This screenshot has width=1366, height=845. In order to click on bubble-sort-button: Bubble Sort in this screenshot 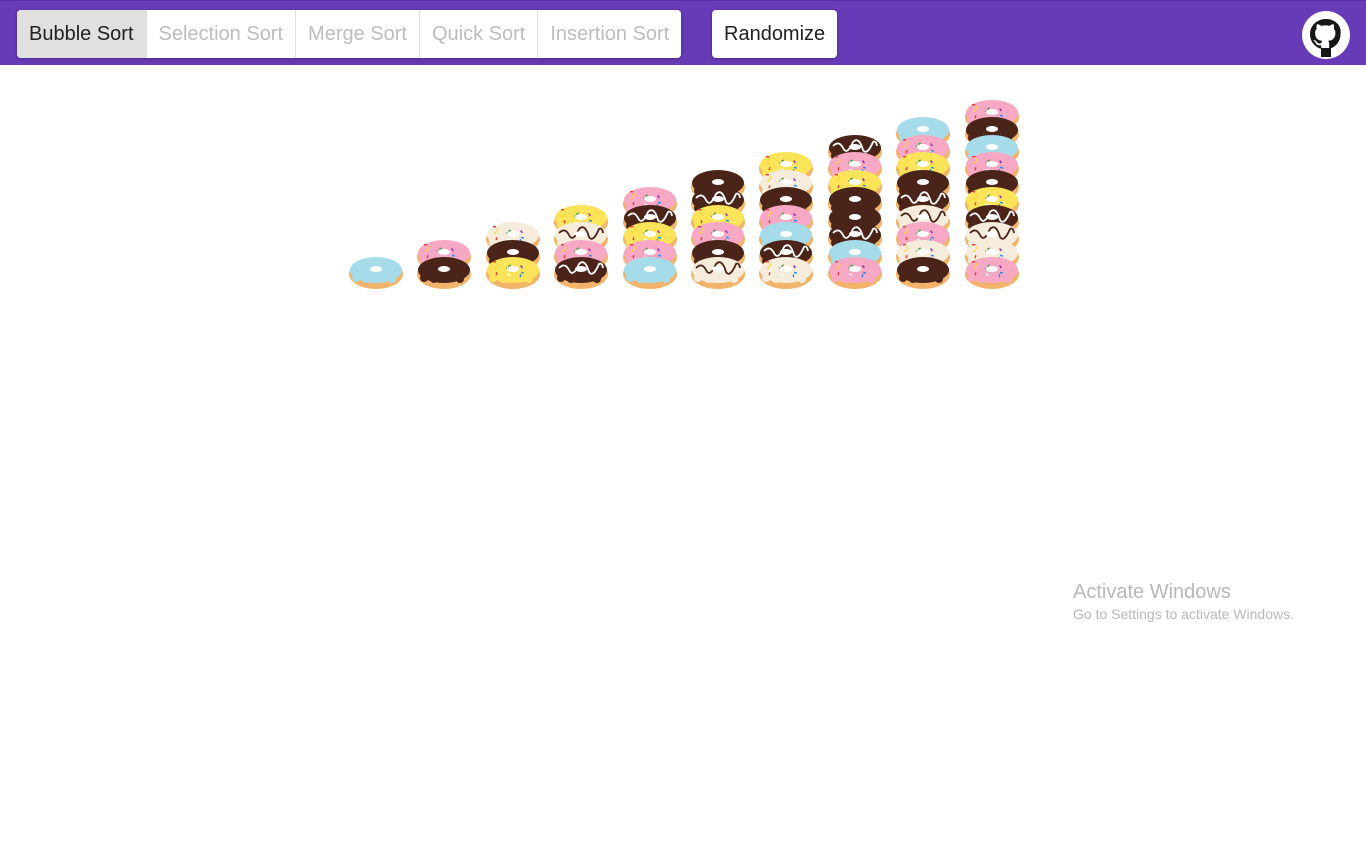, I will do `click(82, 34)`.